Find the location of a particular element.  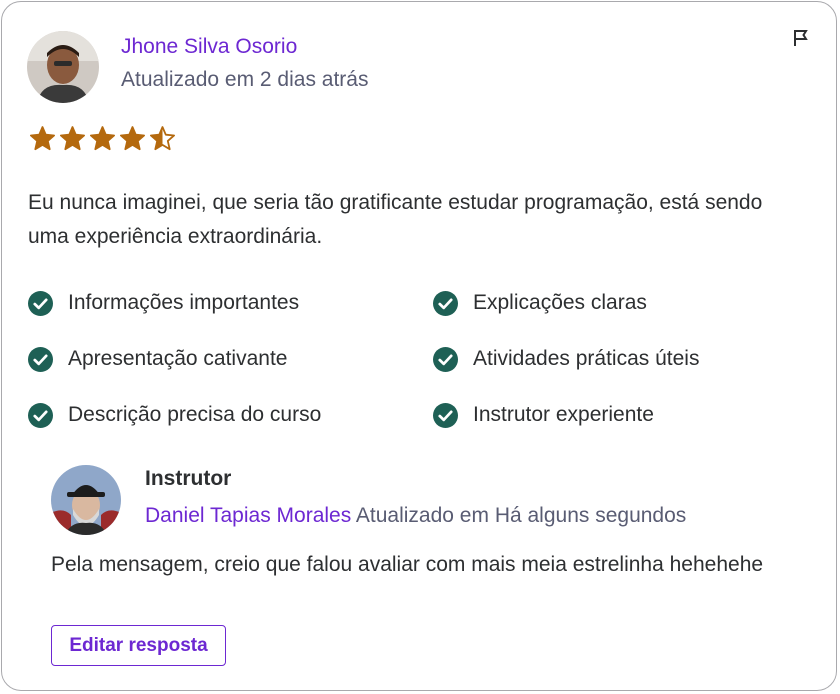

reviewer-name: Jhone Silva Osorio is located at coordinates (209, 46).